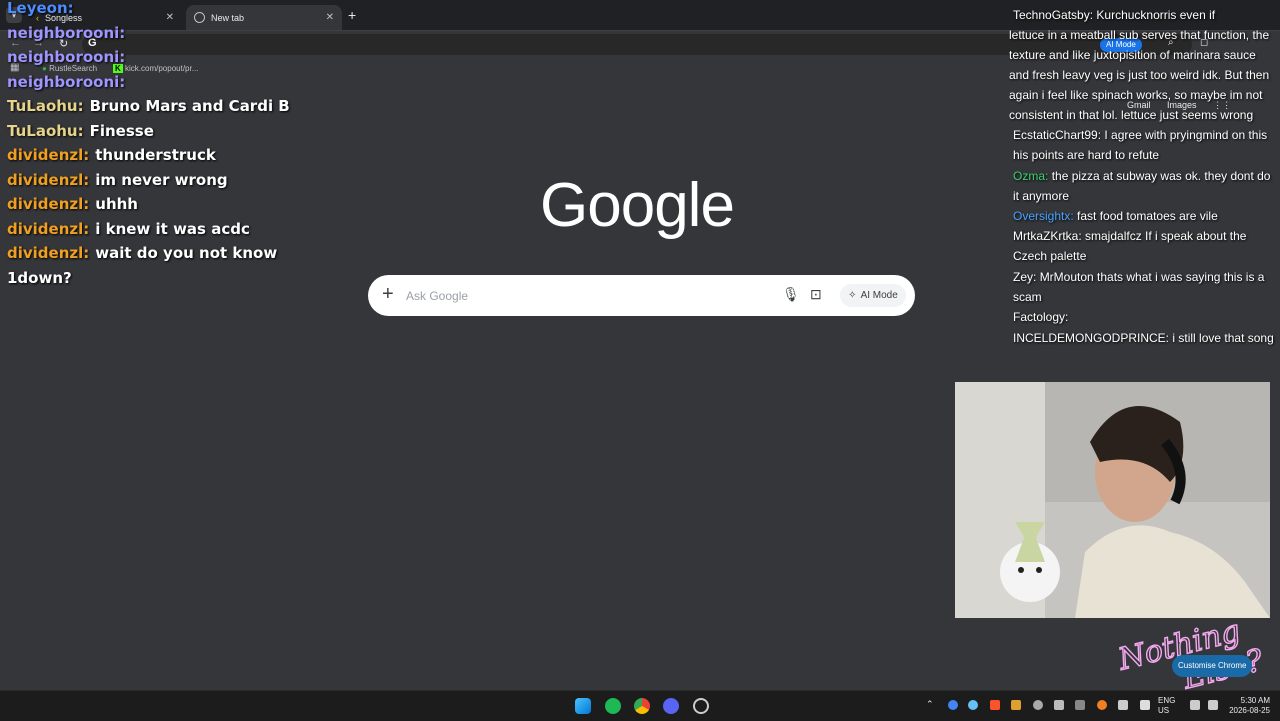 Image resolution: width=1280 pixels, height=721 pixels. Describe the element at coordinates (701, 706) in the screenshot. I see `obs-icon` at that location.